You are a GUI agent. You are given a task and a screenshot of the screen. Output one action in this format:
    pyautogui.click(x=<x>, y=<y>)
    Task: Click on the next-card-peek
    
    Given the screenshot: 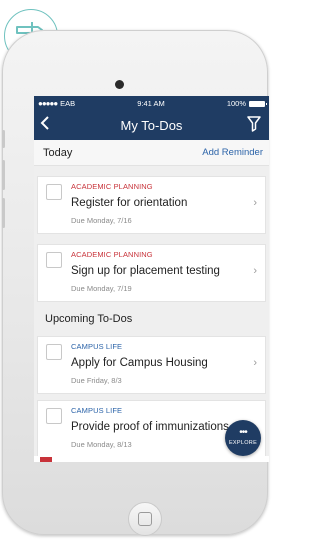 What is the action you would take?
    pyautogui.click(x=151, y=459)
    